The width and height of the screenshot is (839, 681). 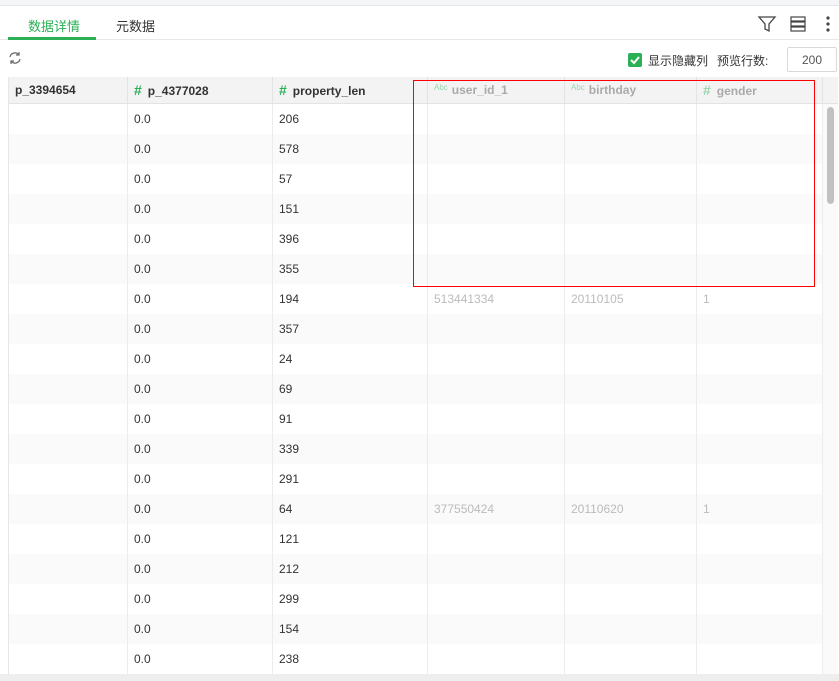 I want to click on table-cell: 64, so click(x=350, y=509).